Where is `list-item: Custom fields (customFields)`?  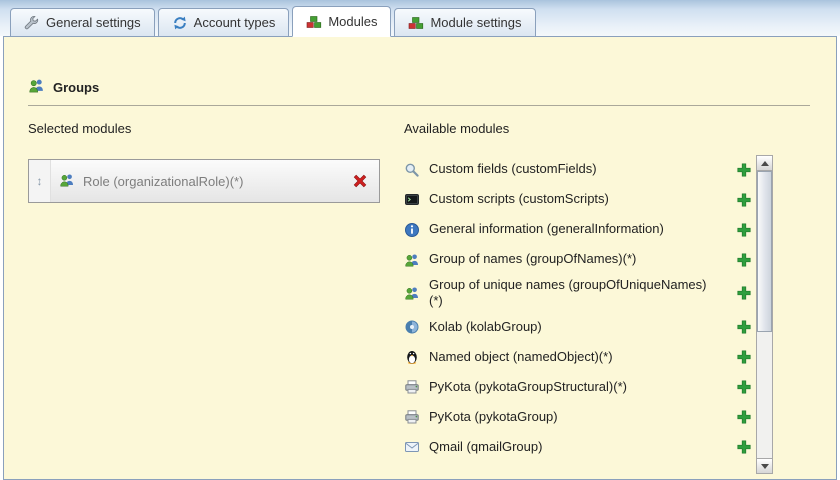
list-item: Custom fields (customFields) is located at coordinates (578, 169).